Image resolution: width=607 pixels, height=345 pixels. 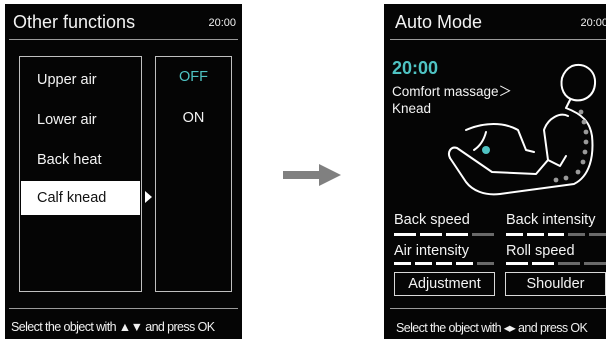 I want to click on air-intensity-level-bar, so click(x=444, y=263).